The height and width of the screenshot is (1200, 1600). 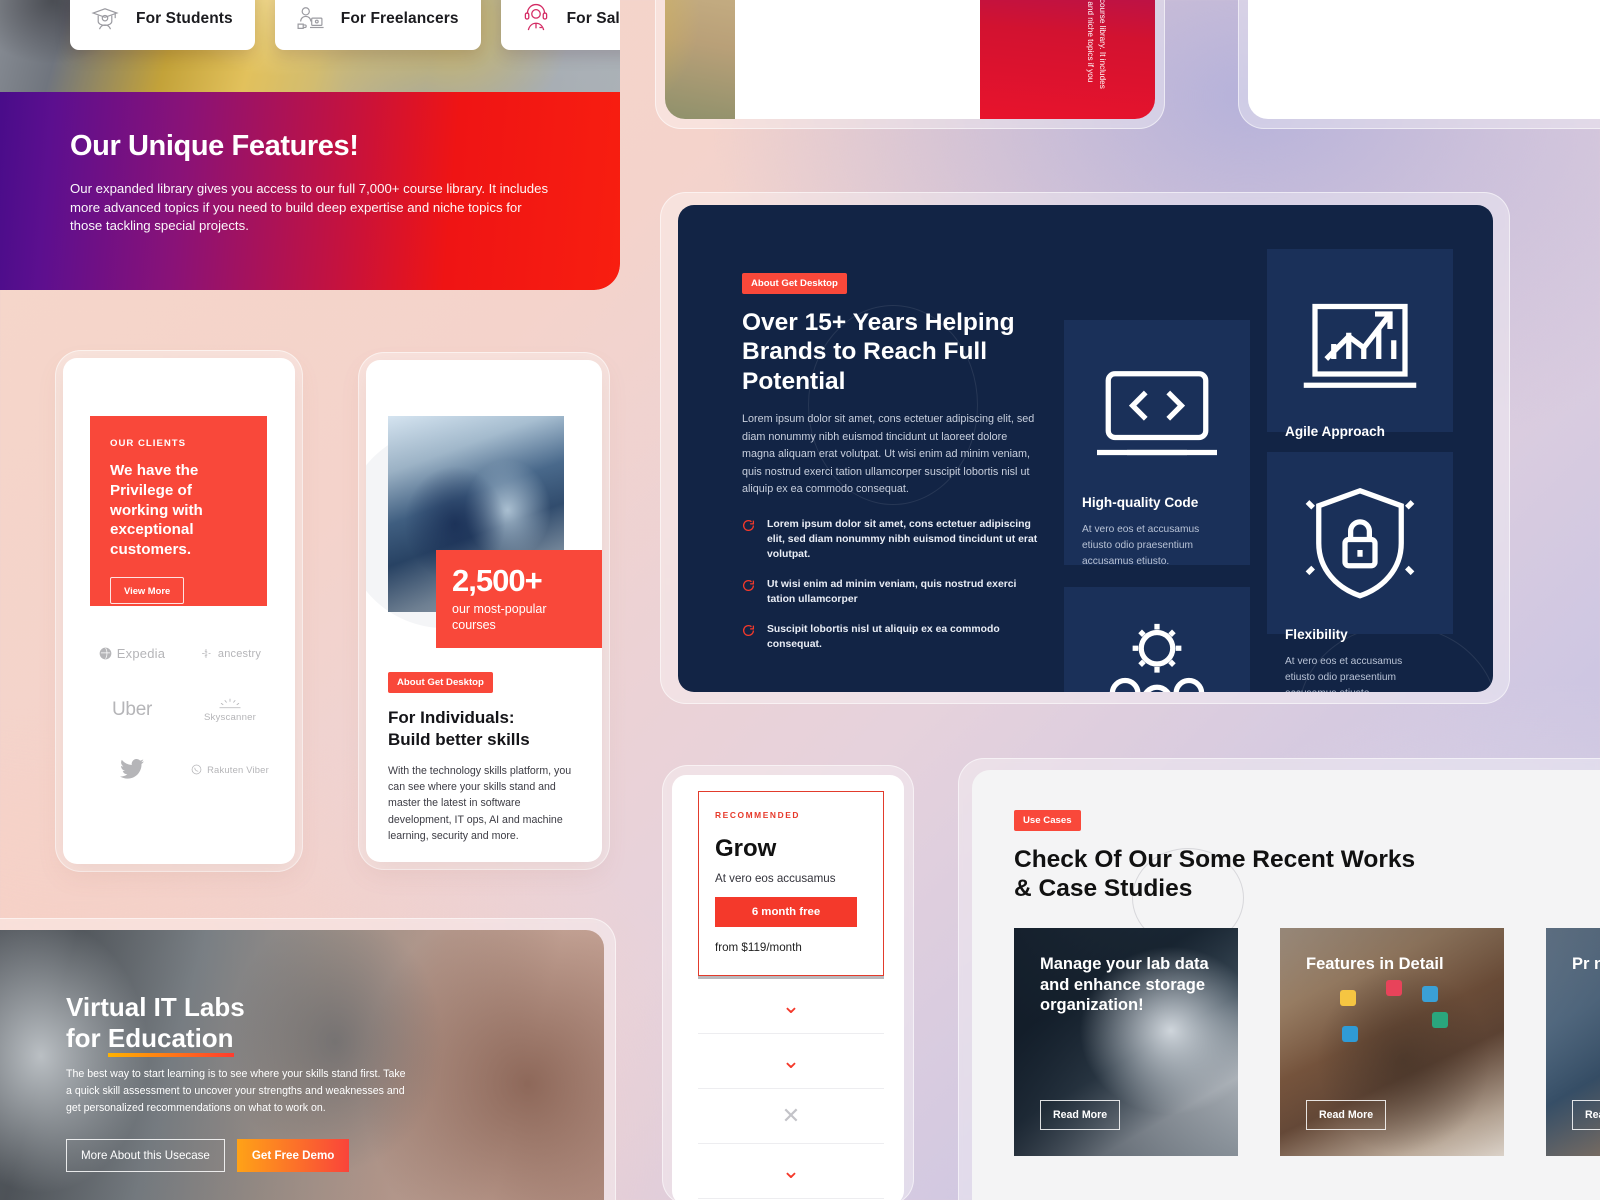 I want to click on six-month-free-button: 6 month free, so click(x=786, y=912).